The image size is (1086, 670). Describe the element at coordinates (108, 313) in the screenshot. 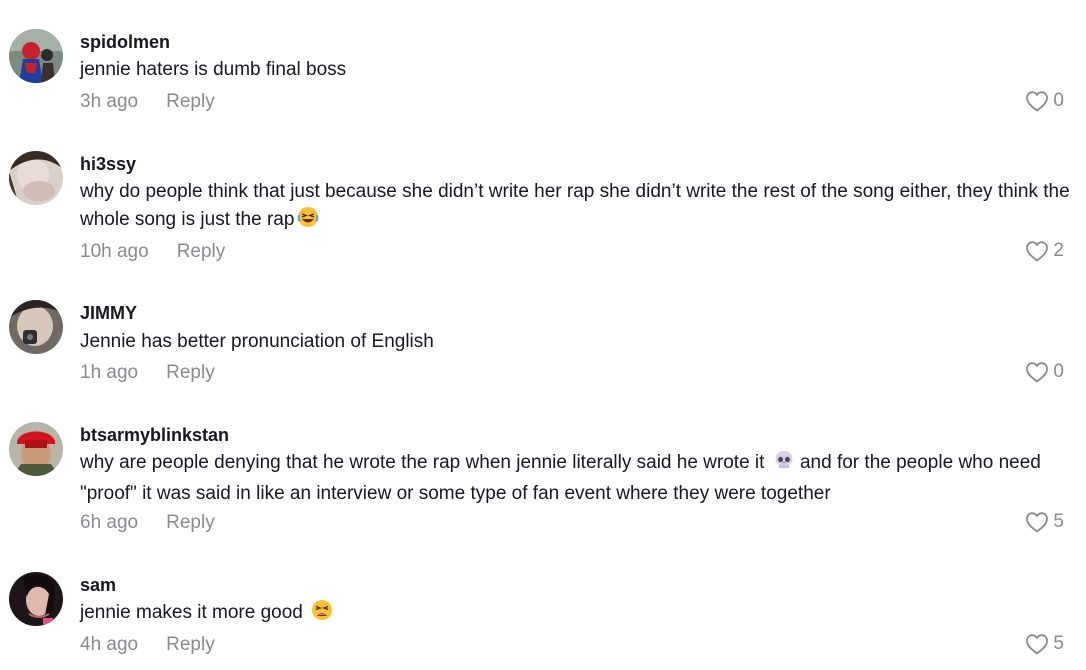

I see `comment-username: JIMMY` at that location.